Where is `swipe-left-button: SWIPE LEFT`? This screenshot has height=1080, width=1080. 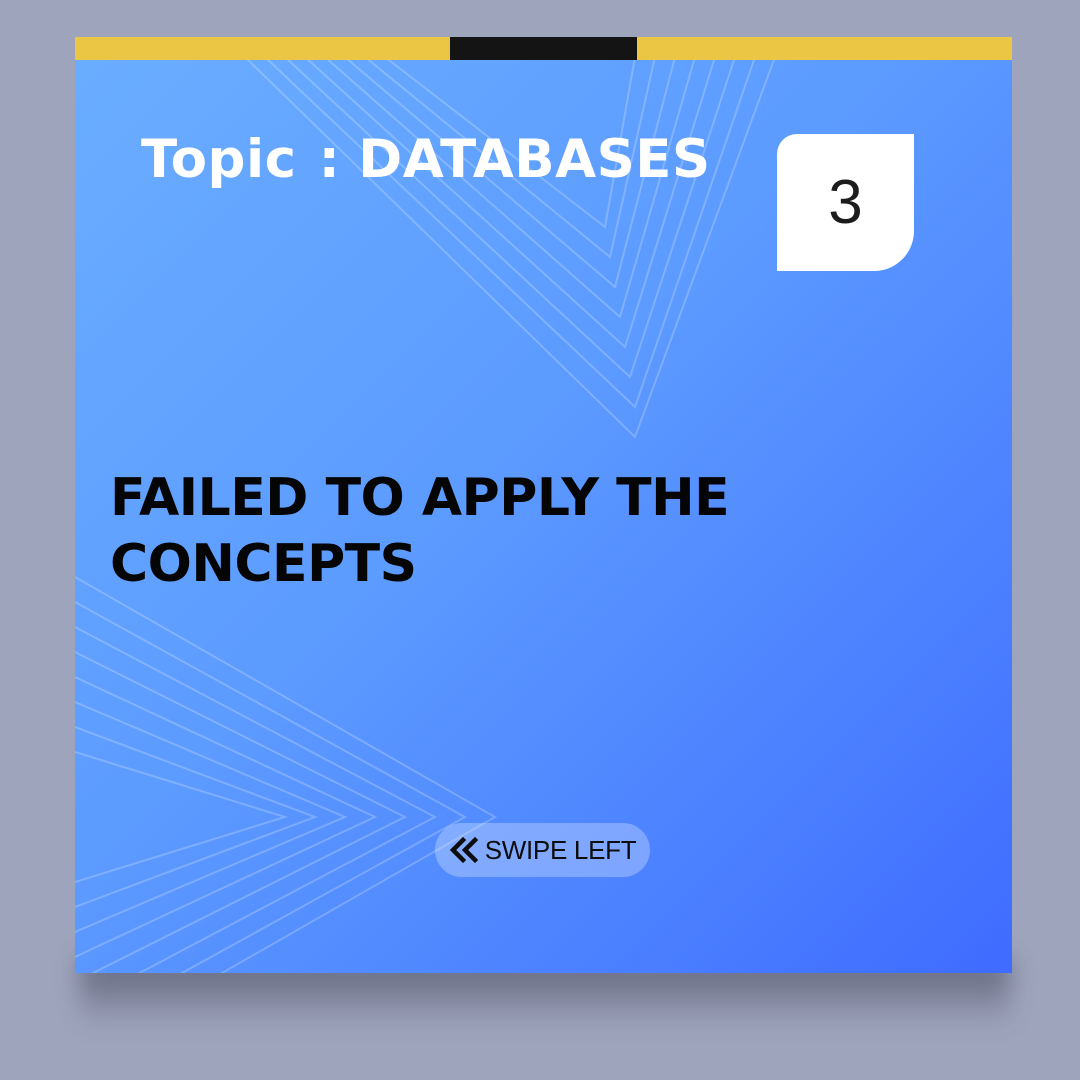 swipe-left-button: SWIPE LEFT is located at coordinates (542, 850).